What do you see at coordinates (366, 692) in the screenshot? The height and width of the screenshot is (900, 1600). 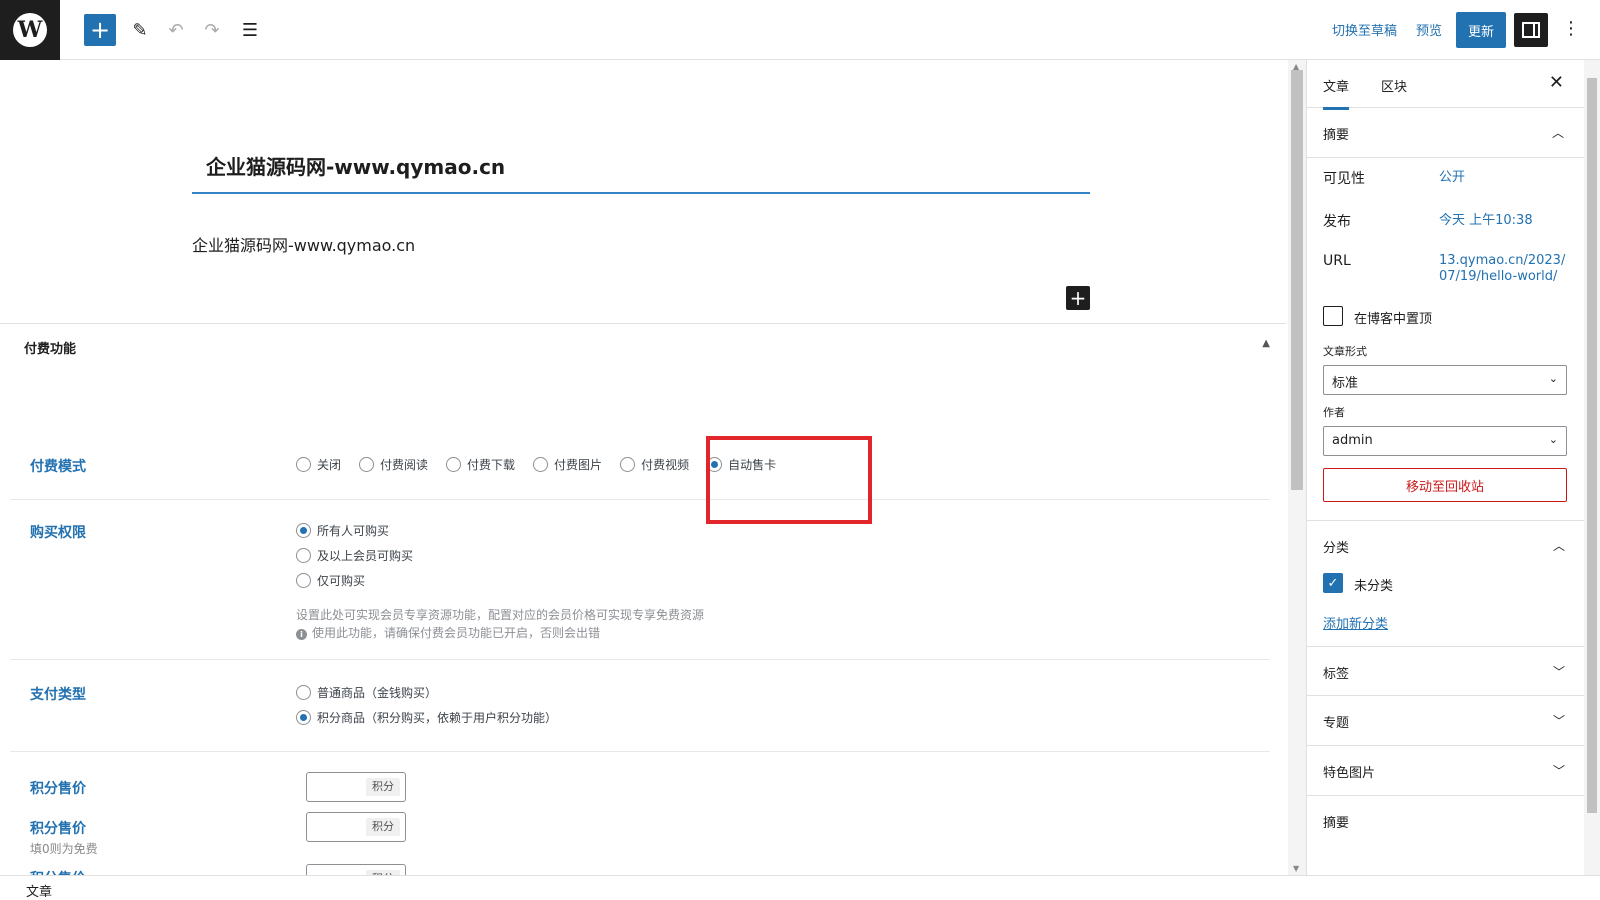 I see `pay-type-option-money: 普通商品（金钱购买）` at bounding box center [366, 692].